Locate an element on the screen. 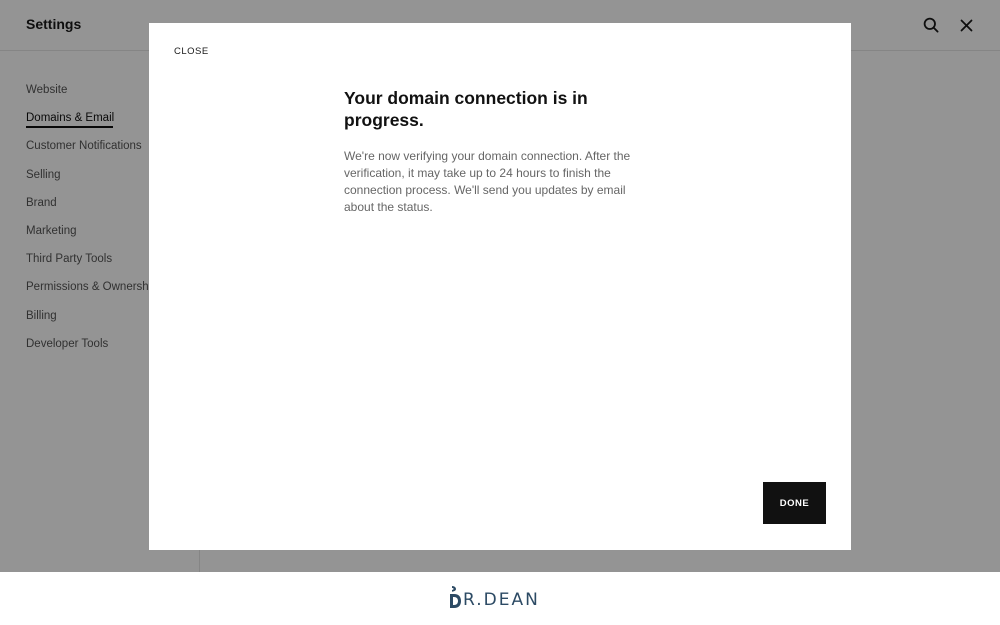 This screenshot has height=625, width=1000. brand-logo: R.DEAN is located at coordinates (494, 597).